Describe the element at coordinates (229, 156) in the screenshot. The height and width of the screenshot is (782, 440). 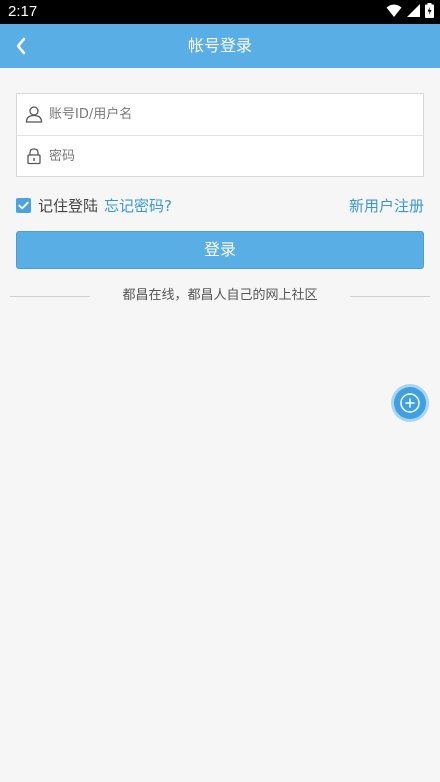
I see `password-input` at that location.